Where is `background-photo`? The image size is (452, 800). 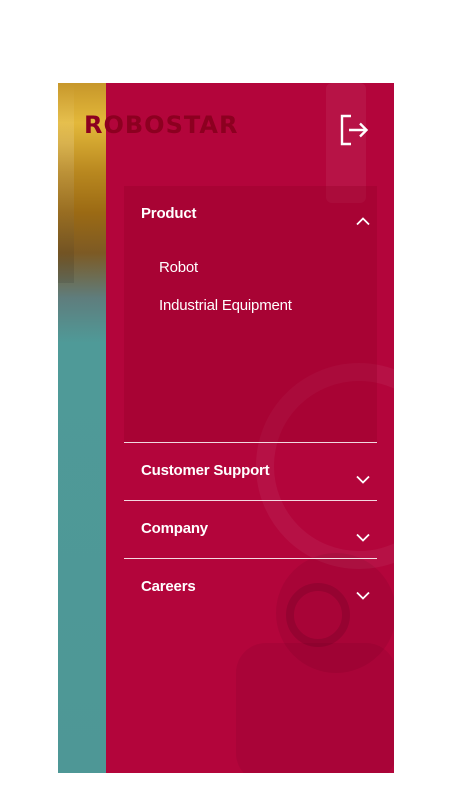 background-photo is located at coordinates (82, 428).